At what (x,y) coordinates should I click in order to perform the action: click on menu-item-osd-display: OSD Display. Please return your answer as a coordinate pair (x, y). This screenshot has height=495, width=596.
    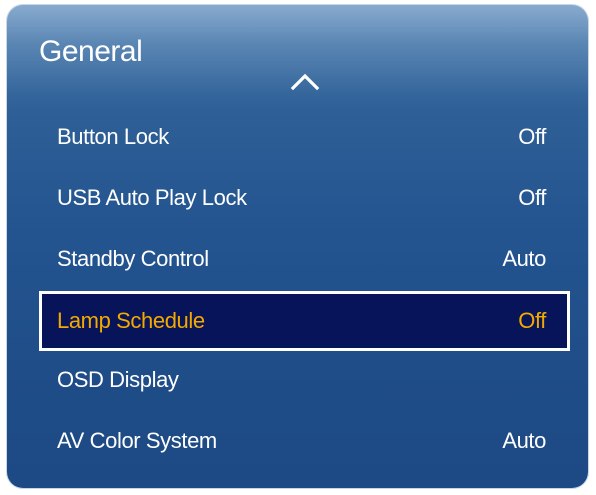
    Looking at the image, I should click on (297, 381).